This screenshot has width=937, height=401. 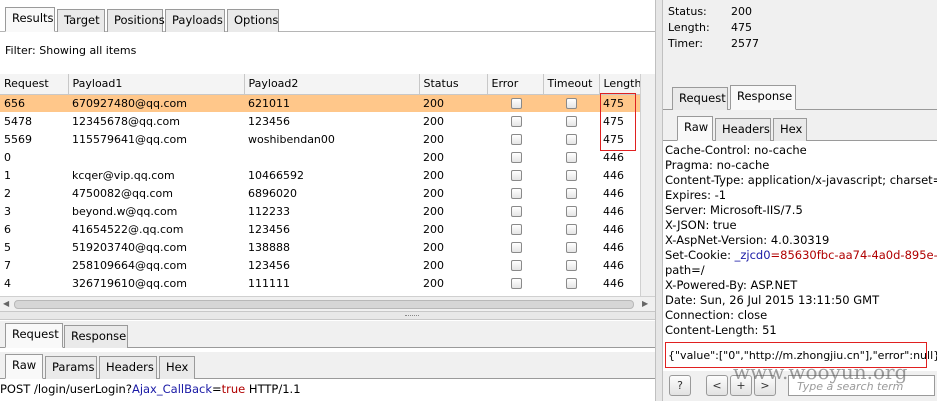 What do you see at coordinates (752, 255) in the screenshot?
I see `set-cookie-key: _zjcd0` at bounding box center [752, 255].